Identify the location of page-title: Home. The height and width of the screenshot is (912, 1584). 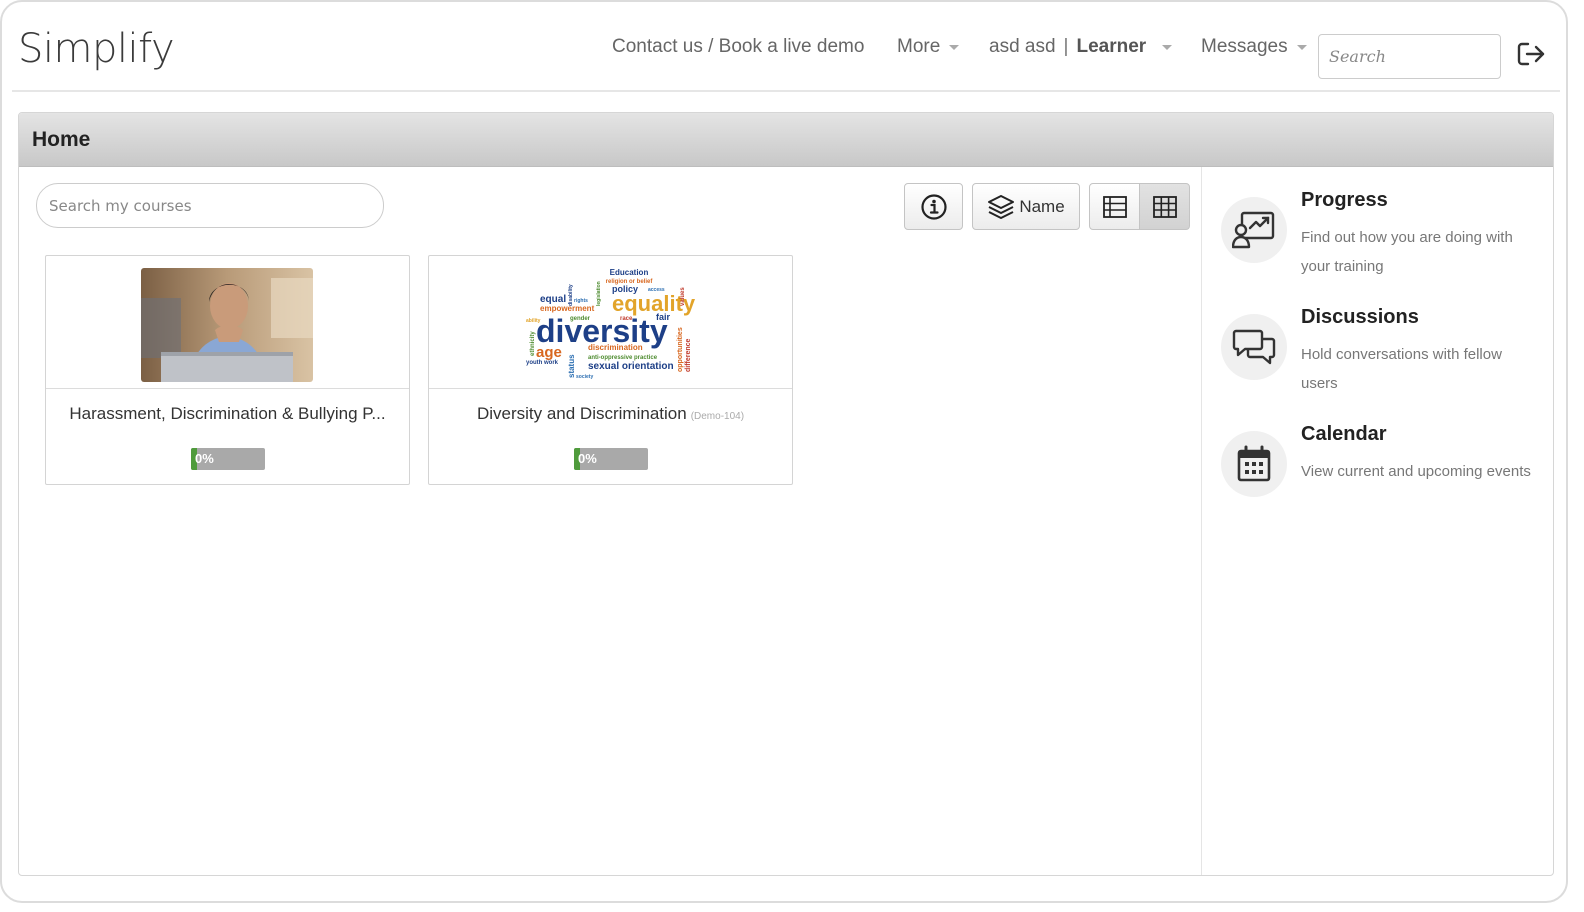
(61, 139).